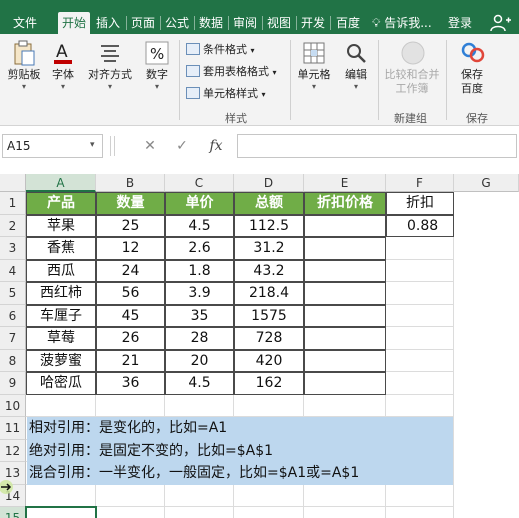  What do you see at coordinates (13, 270) in the screenshot?
I see `row-header-4: 4` at bounding box center [13, 270].